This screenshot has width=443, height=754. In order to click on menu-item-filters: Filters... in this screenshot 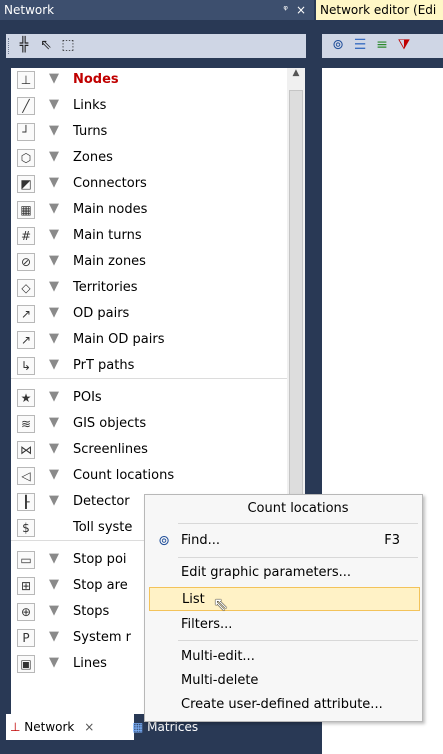, I will do `click(284, 625)`.